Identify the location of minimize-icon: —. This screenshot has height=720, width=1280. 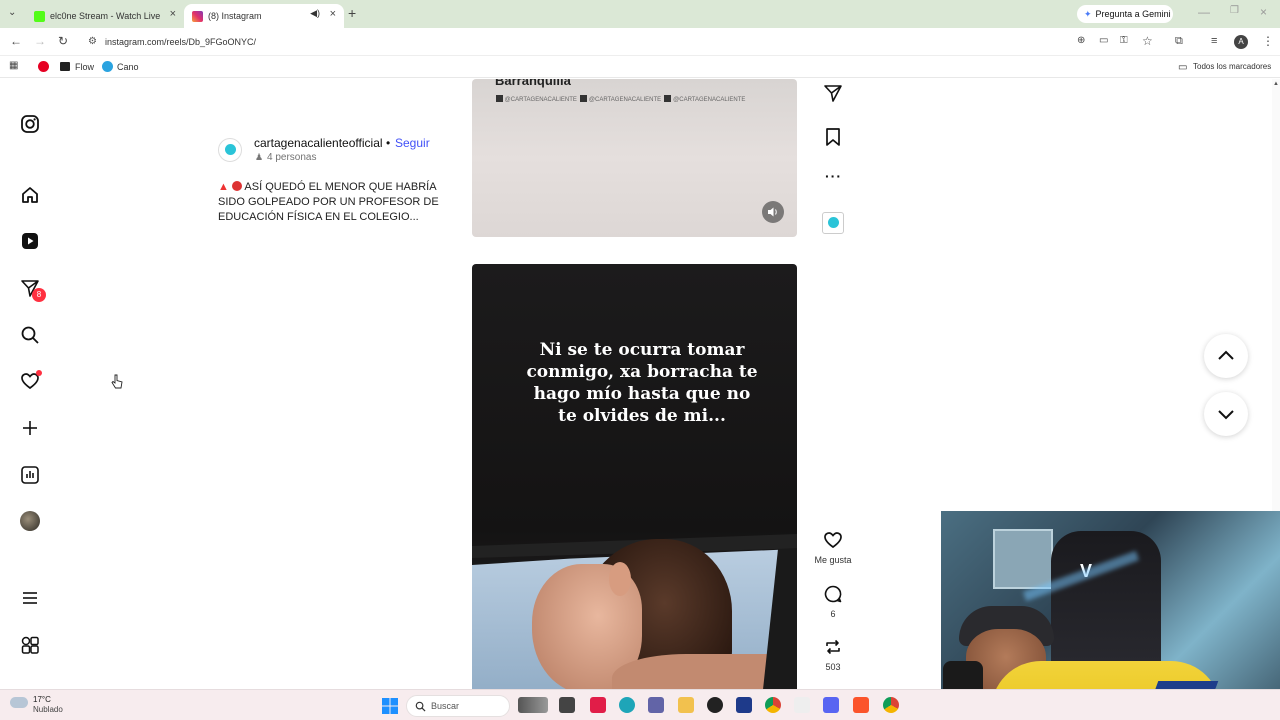
(1204, 12).